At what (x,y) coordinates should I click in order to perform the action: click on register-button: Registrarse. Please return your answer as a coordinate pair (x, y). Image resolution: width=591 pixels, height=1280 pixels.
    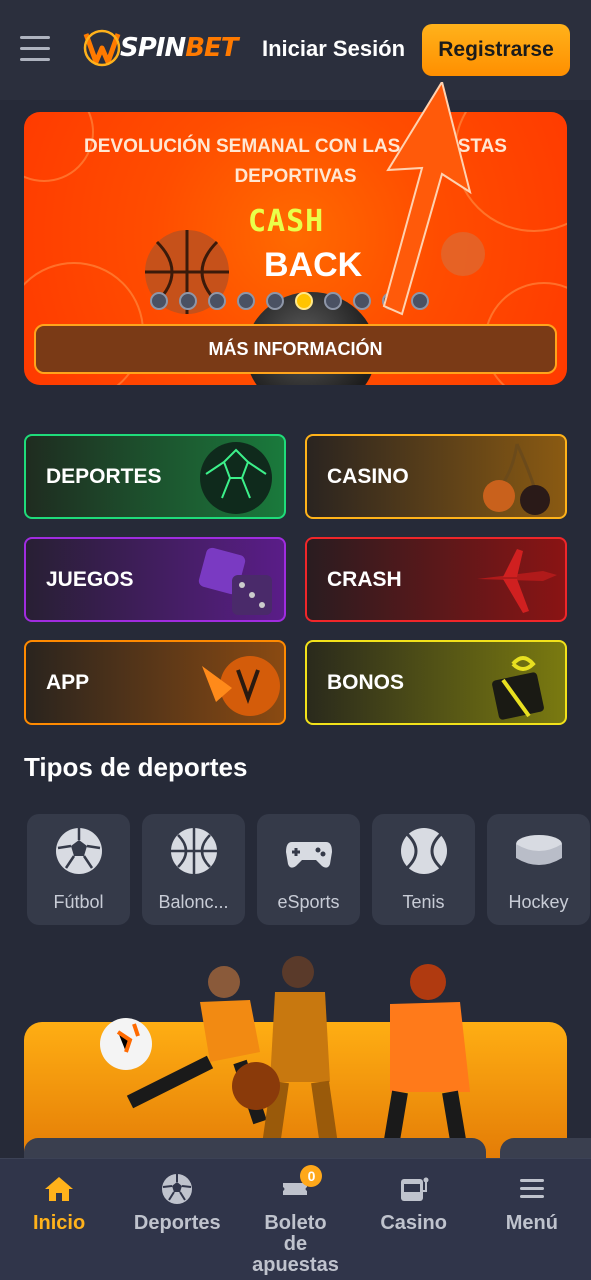
    Looking at the image, I should click on (496, 50).